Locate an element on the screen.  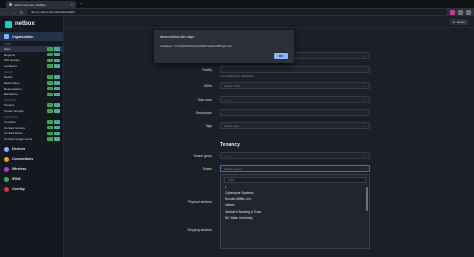
profile-icon is located at coordinates (468, 12).